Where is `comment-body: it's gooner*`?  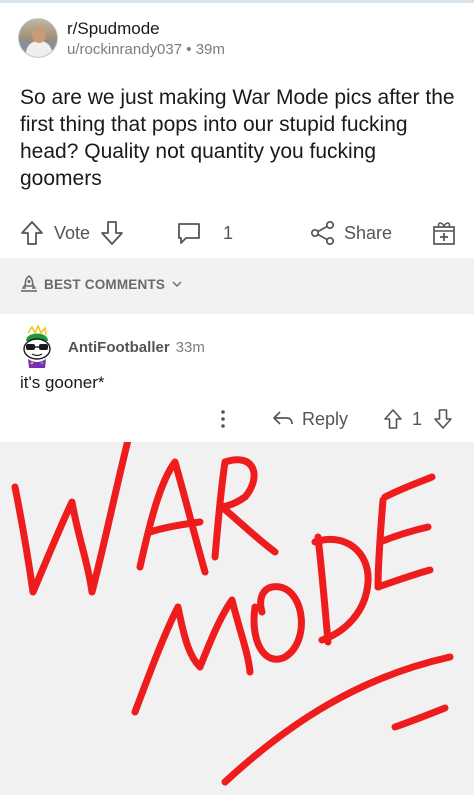 comment-body: it's gooner* is located at coordinates (62, 382).